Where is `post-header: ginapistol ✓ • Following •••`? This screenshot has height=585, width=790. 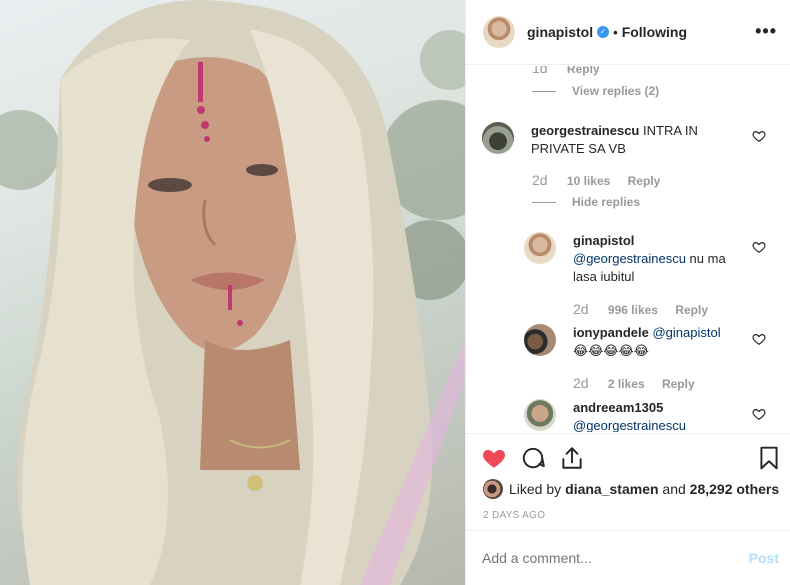
post-header: ginapistol ✓ • Following ••• is located at coordinates (628, 32).